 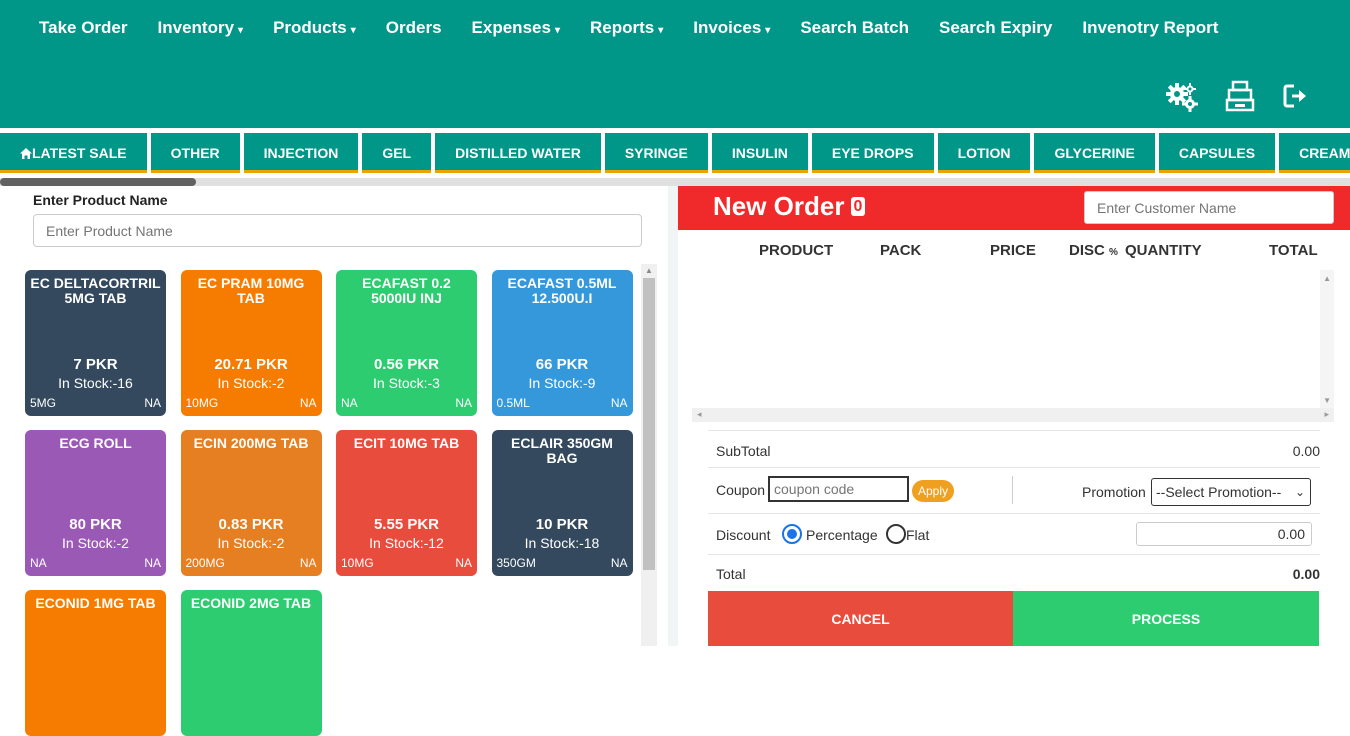 I want to click on order-title: New Order 0, so click(x=789, y=206).